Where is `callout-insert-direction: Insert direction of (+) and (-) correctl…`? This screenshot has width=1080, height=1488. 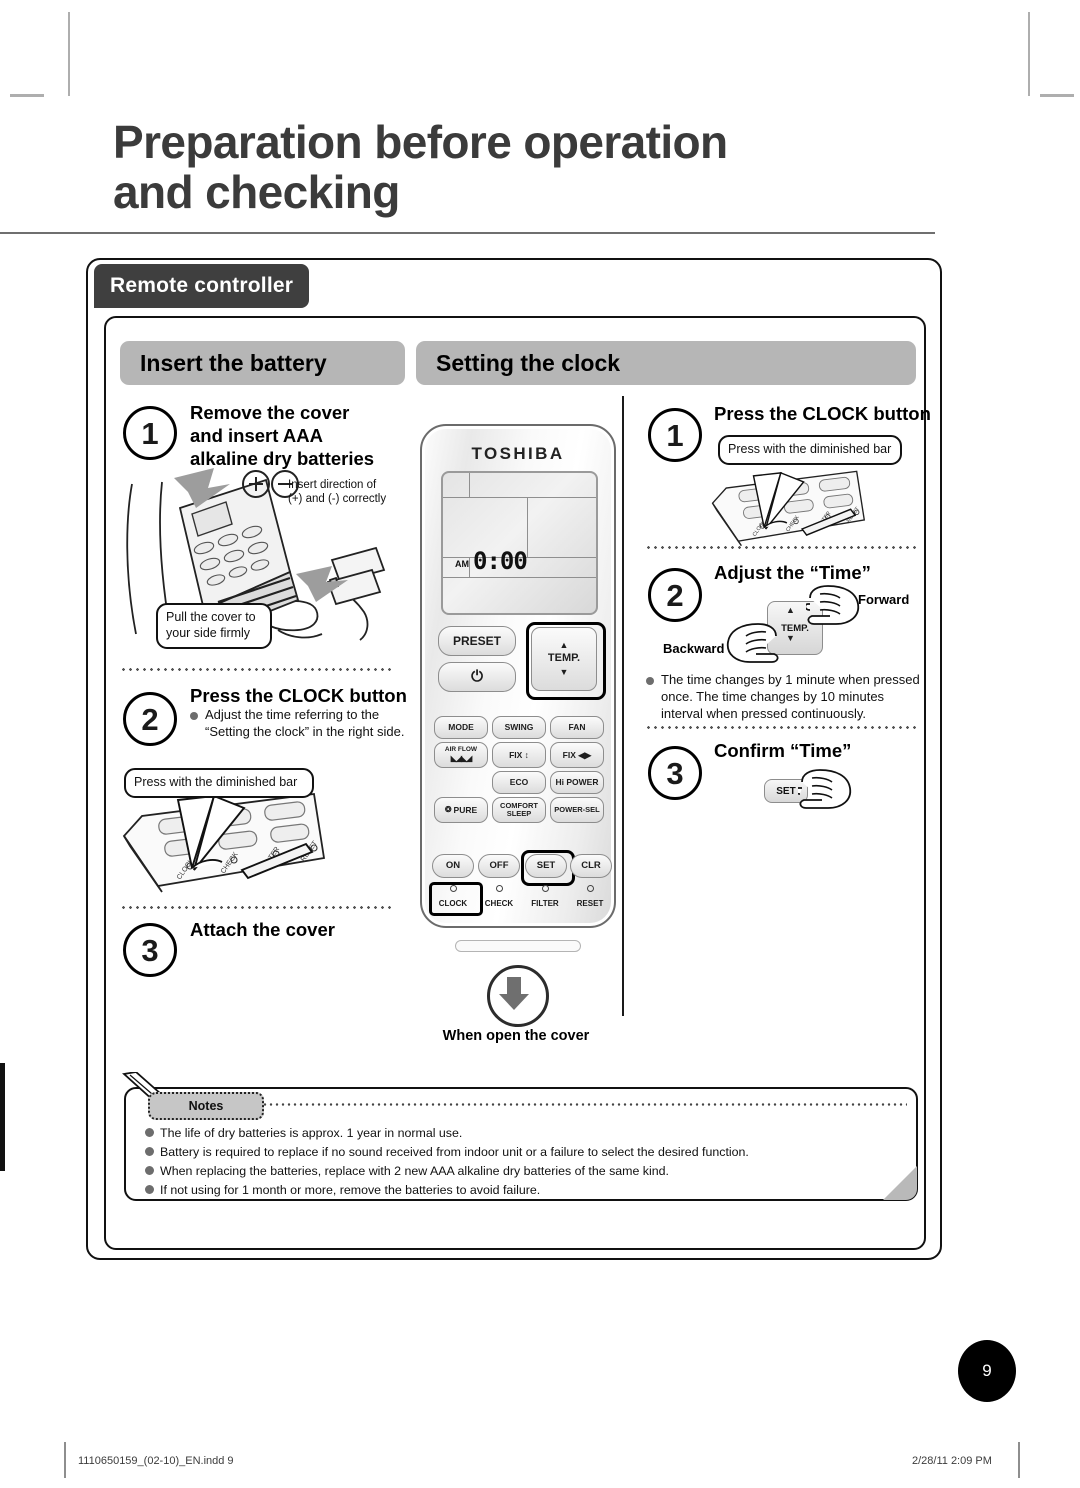 callout-insert-direction: Insert direction of (+) and (-) correctl… is located at coordinates (337, 492).